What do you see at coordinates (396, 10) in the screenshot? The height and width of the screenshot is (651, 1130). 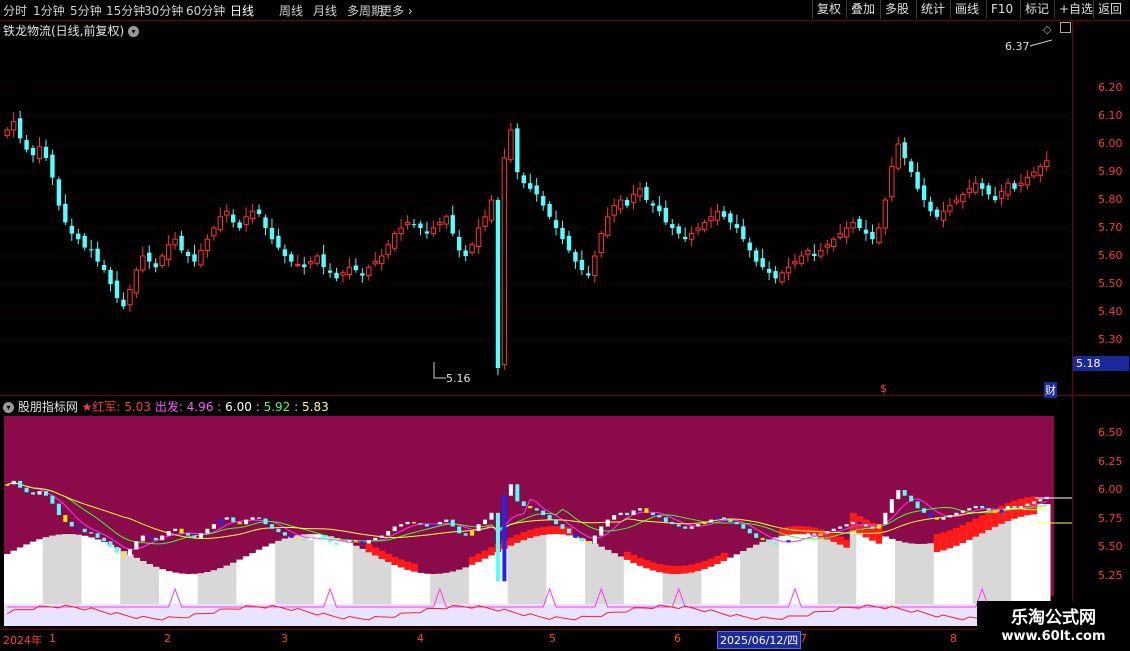 I see `timeframe-10: 更多 ›` at bounding box center [396, 10].